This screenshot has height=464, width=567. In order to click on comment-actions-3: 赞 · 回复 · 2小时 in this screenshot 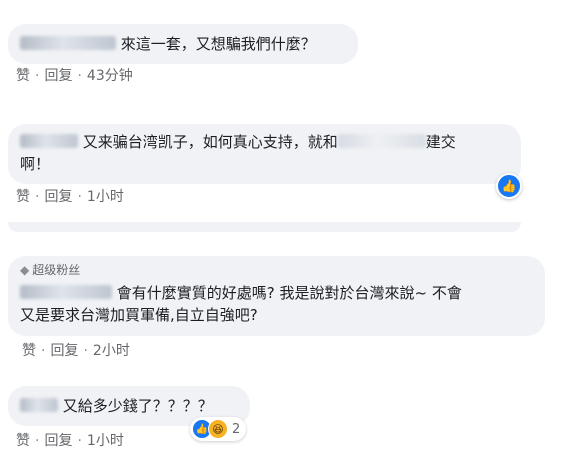, I will do `click(76, 350)`.